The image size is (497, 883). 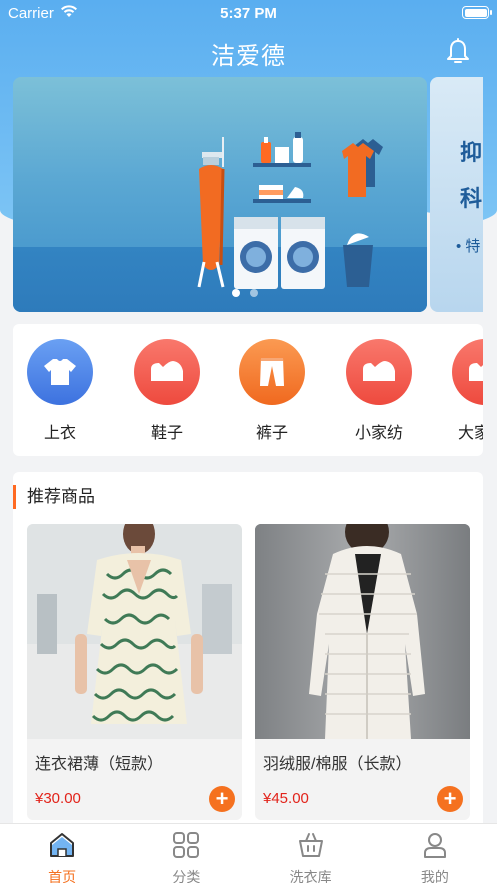 I want to click on laundry-illustration, so click(x=290, y=210).